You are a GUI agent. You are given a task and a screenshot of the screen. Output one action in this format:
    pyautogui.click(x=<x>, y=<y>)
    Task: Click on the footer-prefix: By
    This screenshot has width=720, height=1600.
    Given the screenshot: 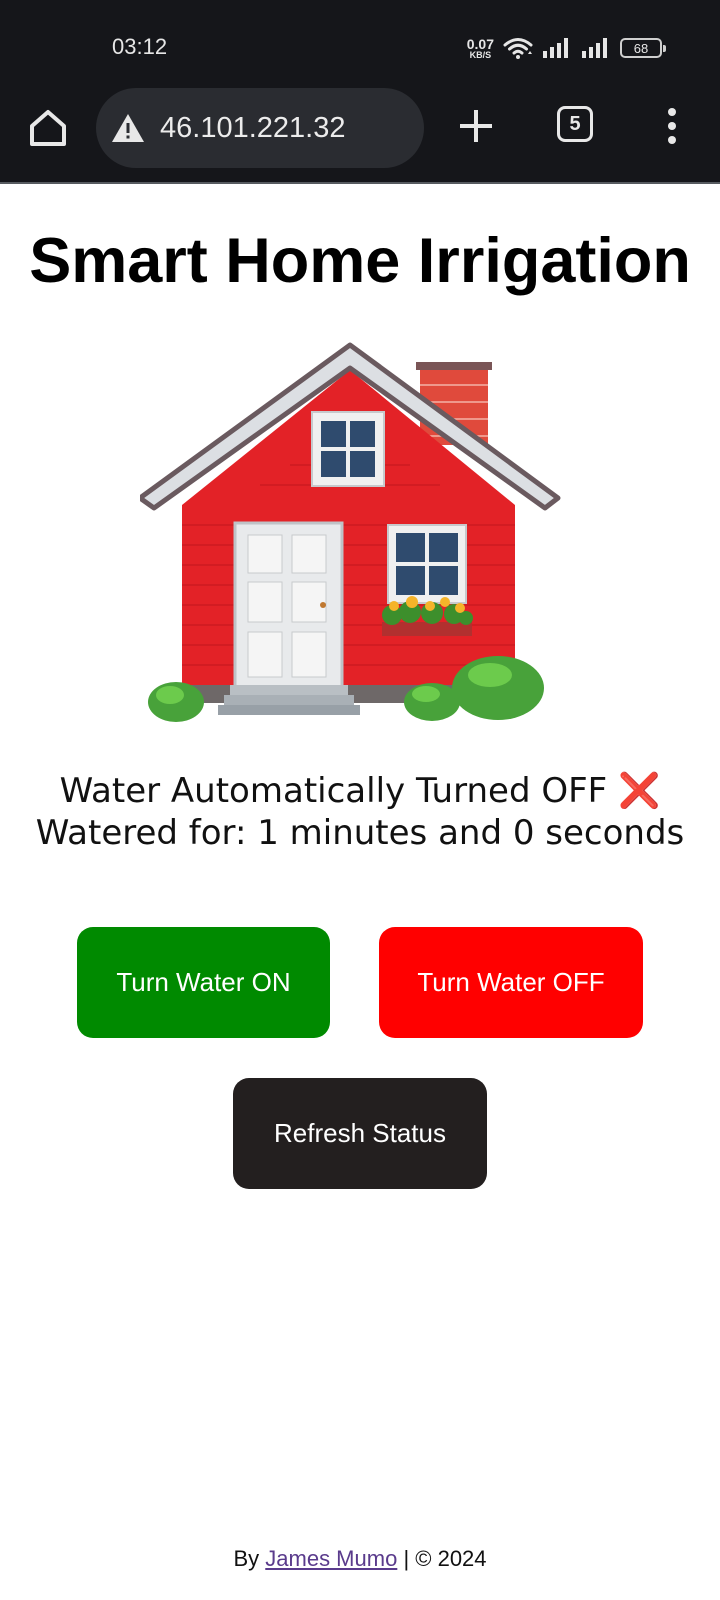 What is the action you would take?
    pyautogui.click(x=246, y=1558)
    